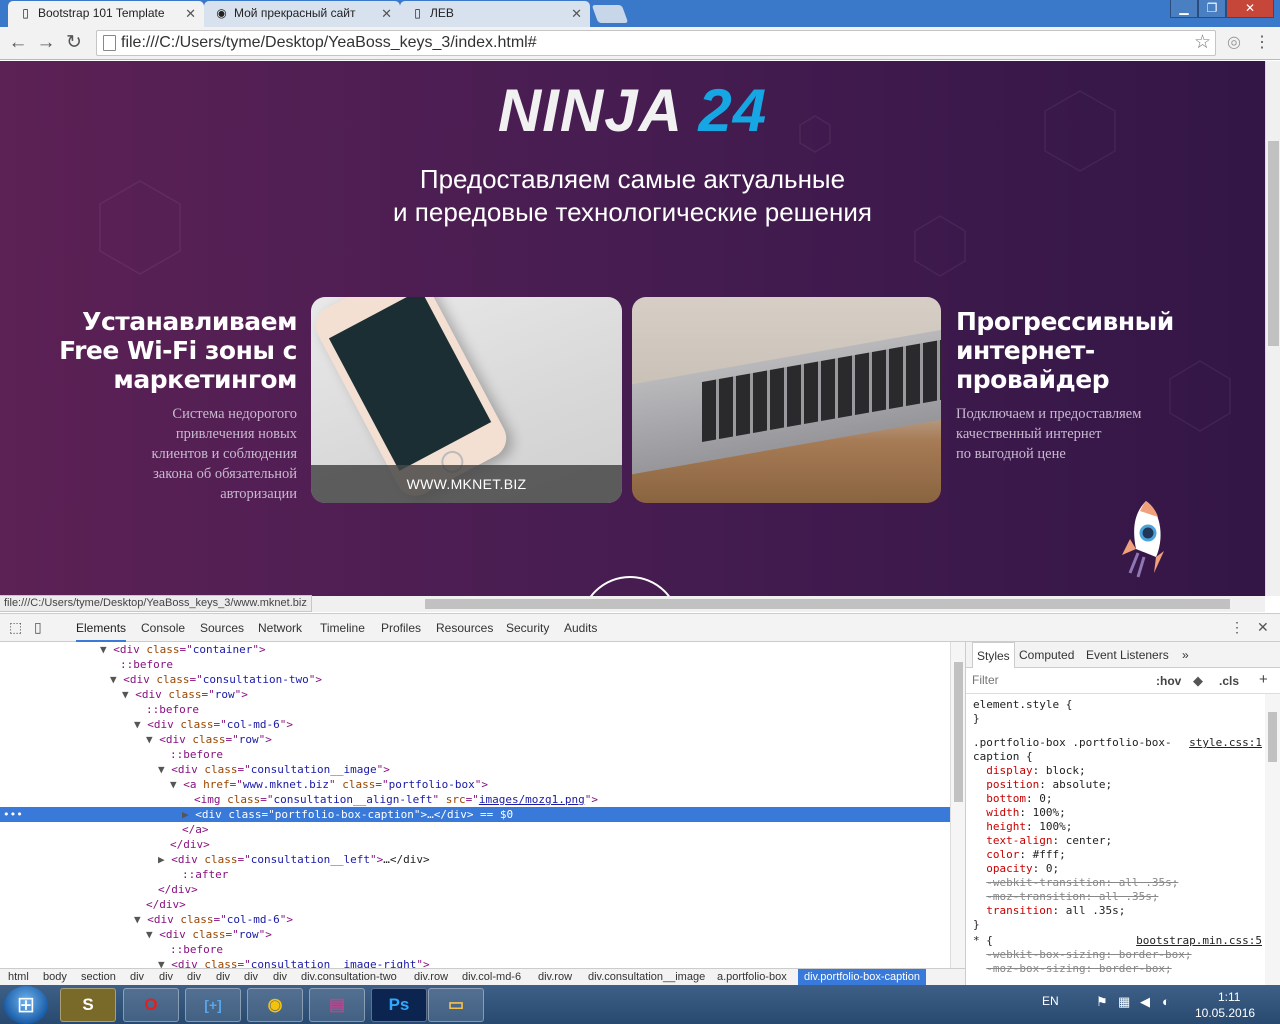 This screenshot has height=1024, width=1280. Describe the element at coordinates (1124, 1002) in the screenshot. I see `network-icon: ▦` at that location.